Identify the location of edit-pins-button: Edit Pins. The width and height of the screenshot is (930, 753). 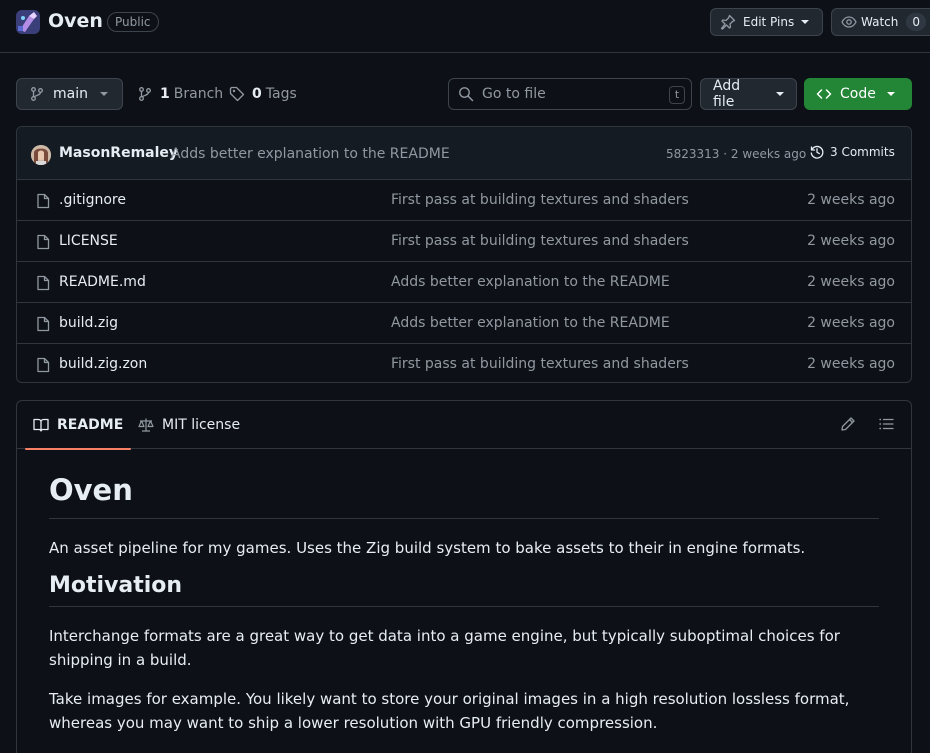
(766, 22).